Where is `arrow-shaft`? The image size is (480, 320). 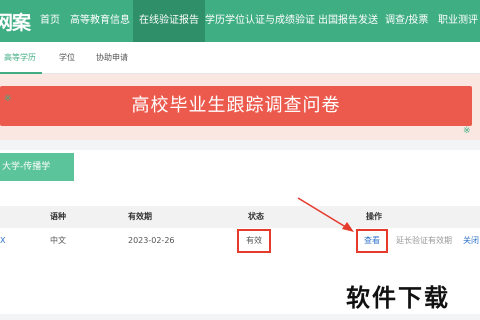
arrow-shaft is located at coordinates (323, 213).